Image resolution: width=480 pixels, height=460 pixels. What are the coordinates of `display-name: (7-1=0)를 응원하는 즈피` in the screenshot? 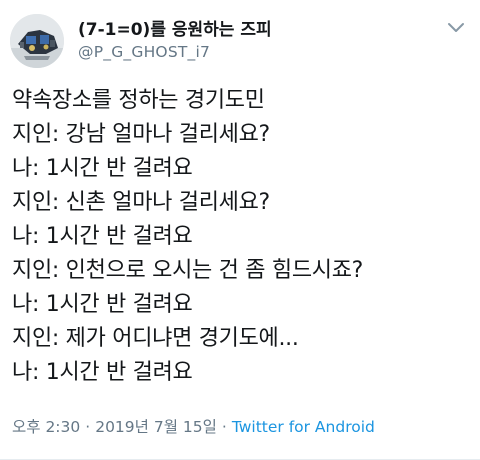 It's located at (175, 30).